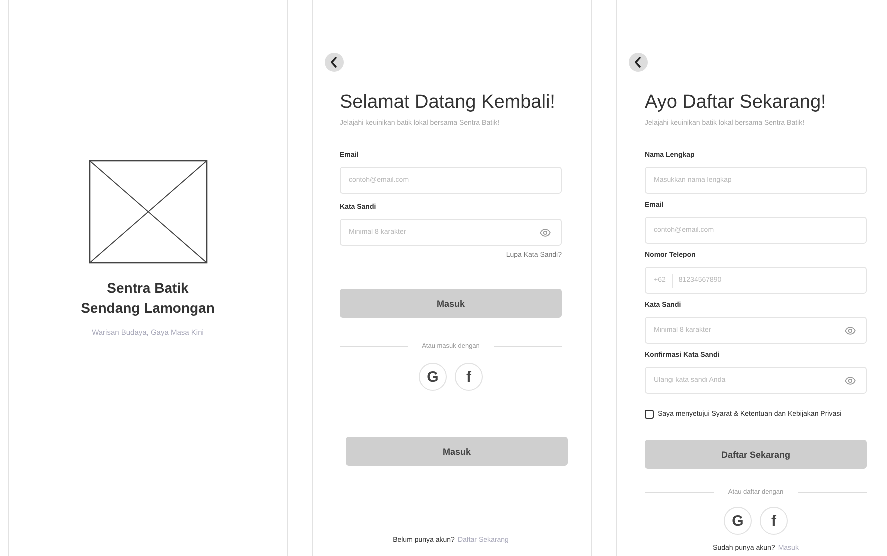 The width and height of the screenshot is (887, 556). Describe the element at coordinates (148, 298) in the screenshot. I see `app-title: Sentra Batik Sendang Lamongan` at that location.